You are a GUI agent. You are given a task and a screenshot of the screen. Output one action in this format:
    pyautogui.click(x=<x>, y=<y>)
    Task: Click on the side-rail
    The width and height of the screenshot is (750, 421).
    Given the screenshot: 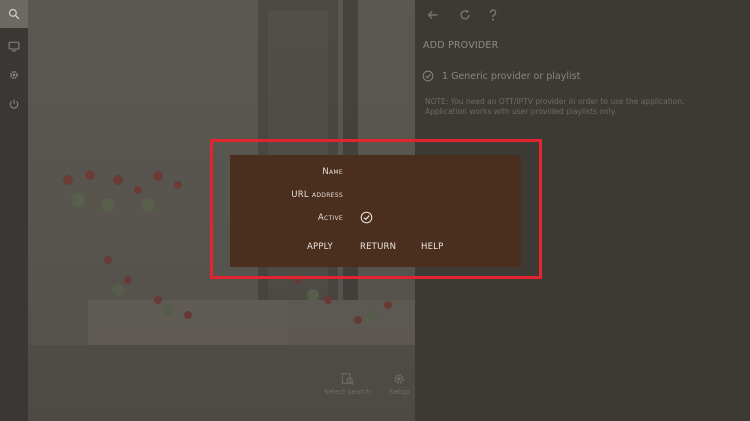 What is the action you would take?
    pyautogui.click(x=14, y=210)
    